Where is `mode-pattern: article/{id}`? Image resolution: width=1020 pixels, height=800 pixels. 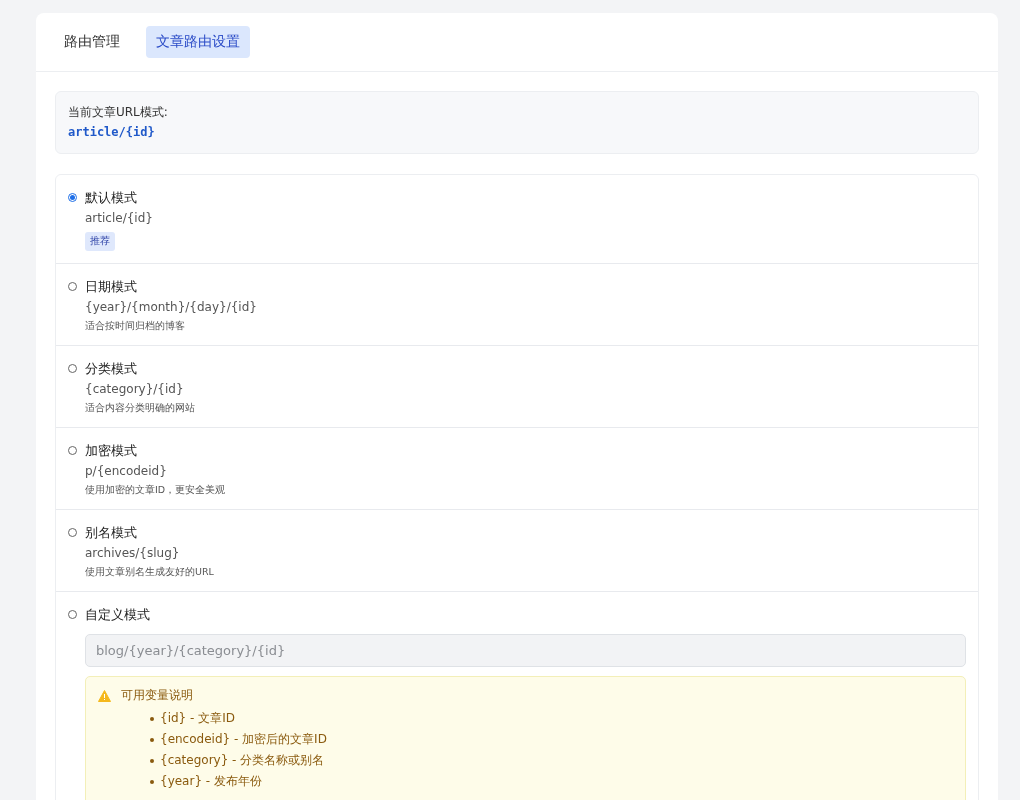
mode-pattern: article/{id} is located at coordinates (119, 218).